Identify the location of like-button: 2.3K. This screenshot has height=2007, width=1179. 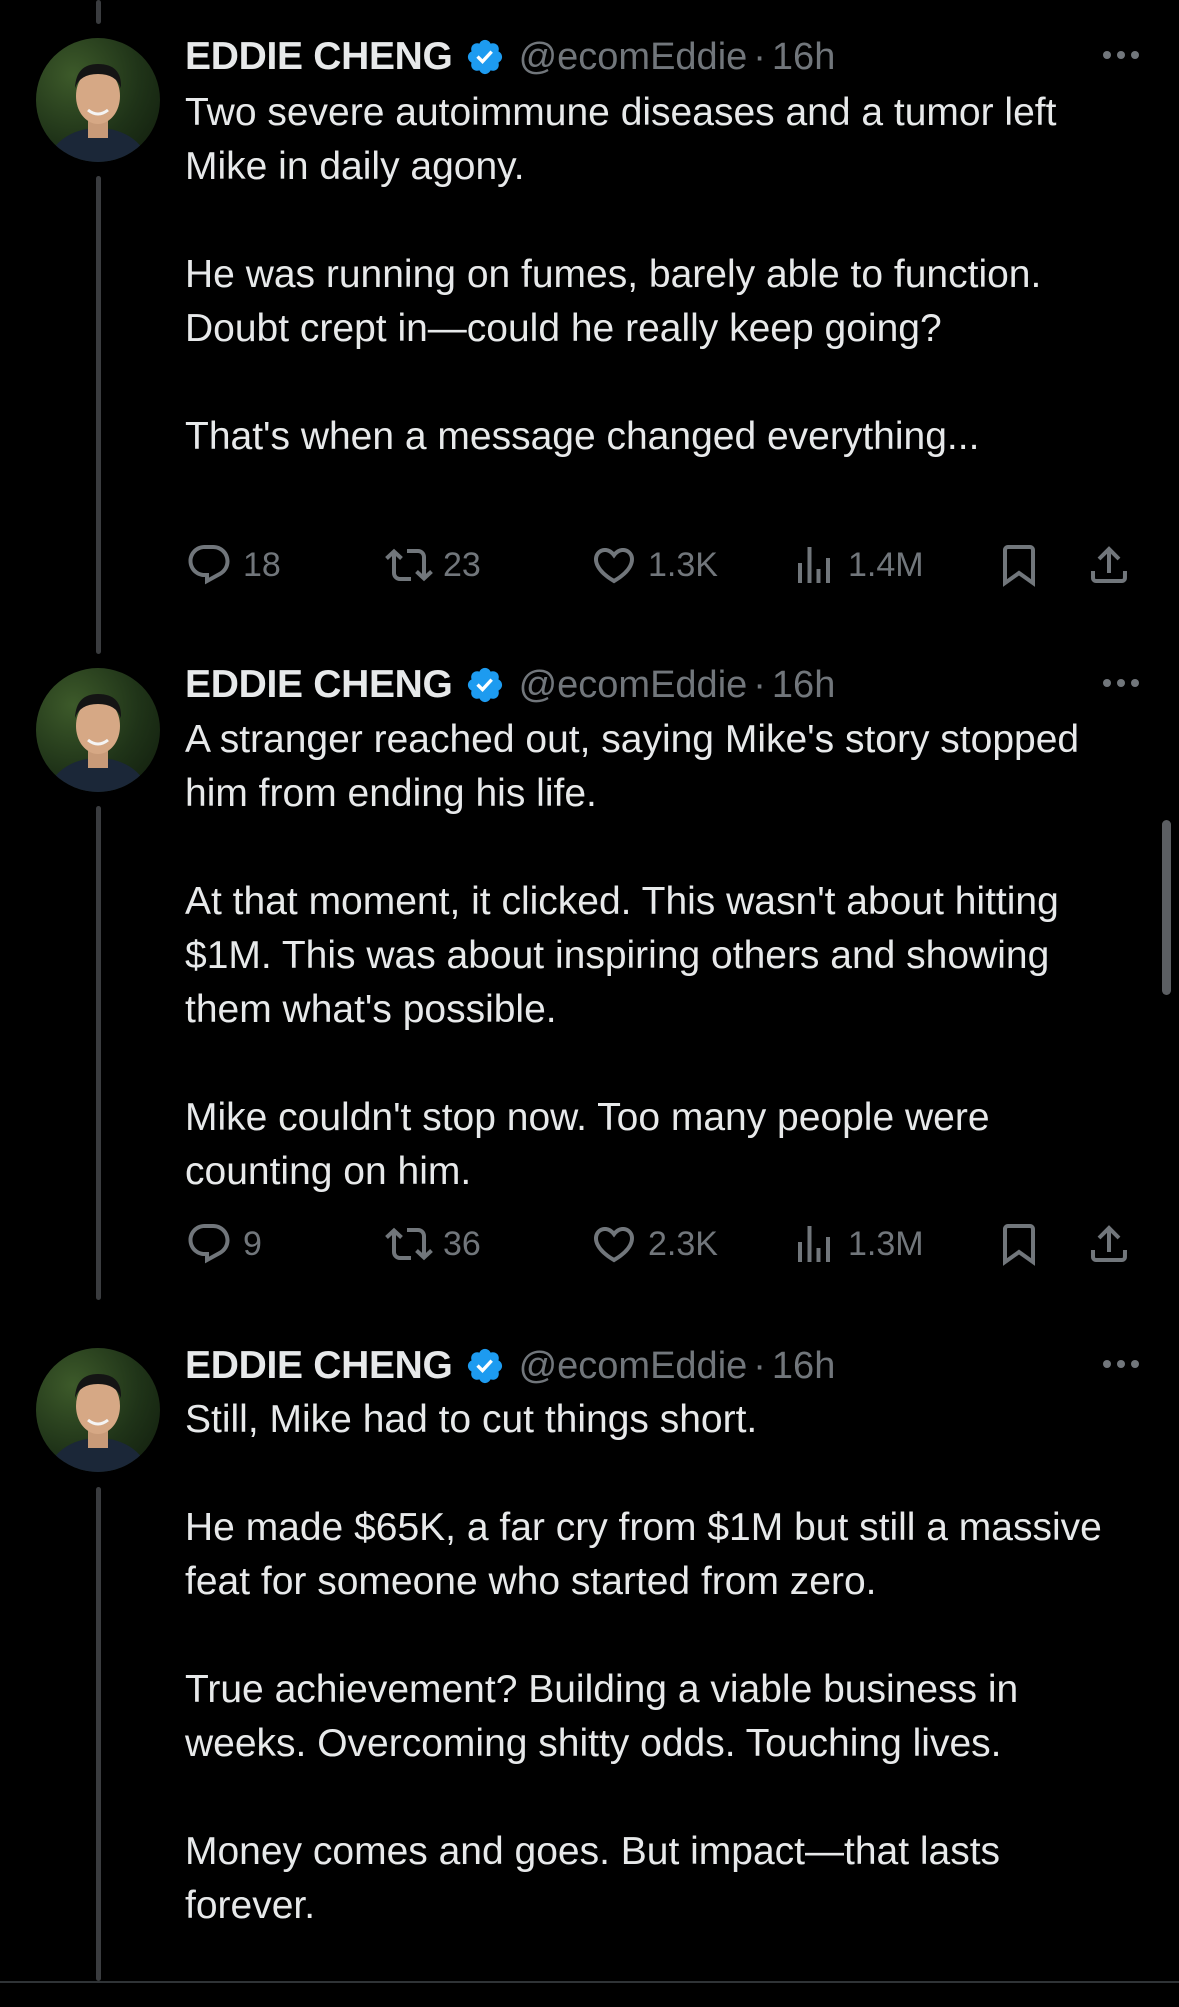
(654, 1244).